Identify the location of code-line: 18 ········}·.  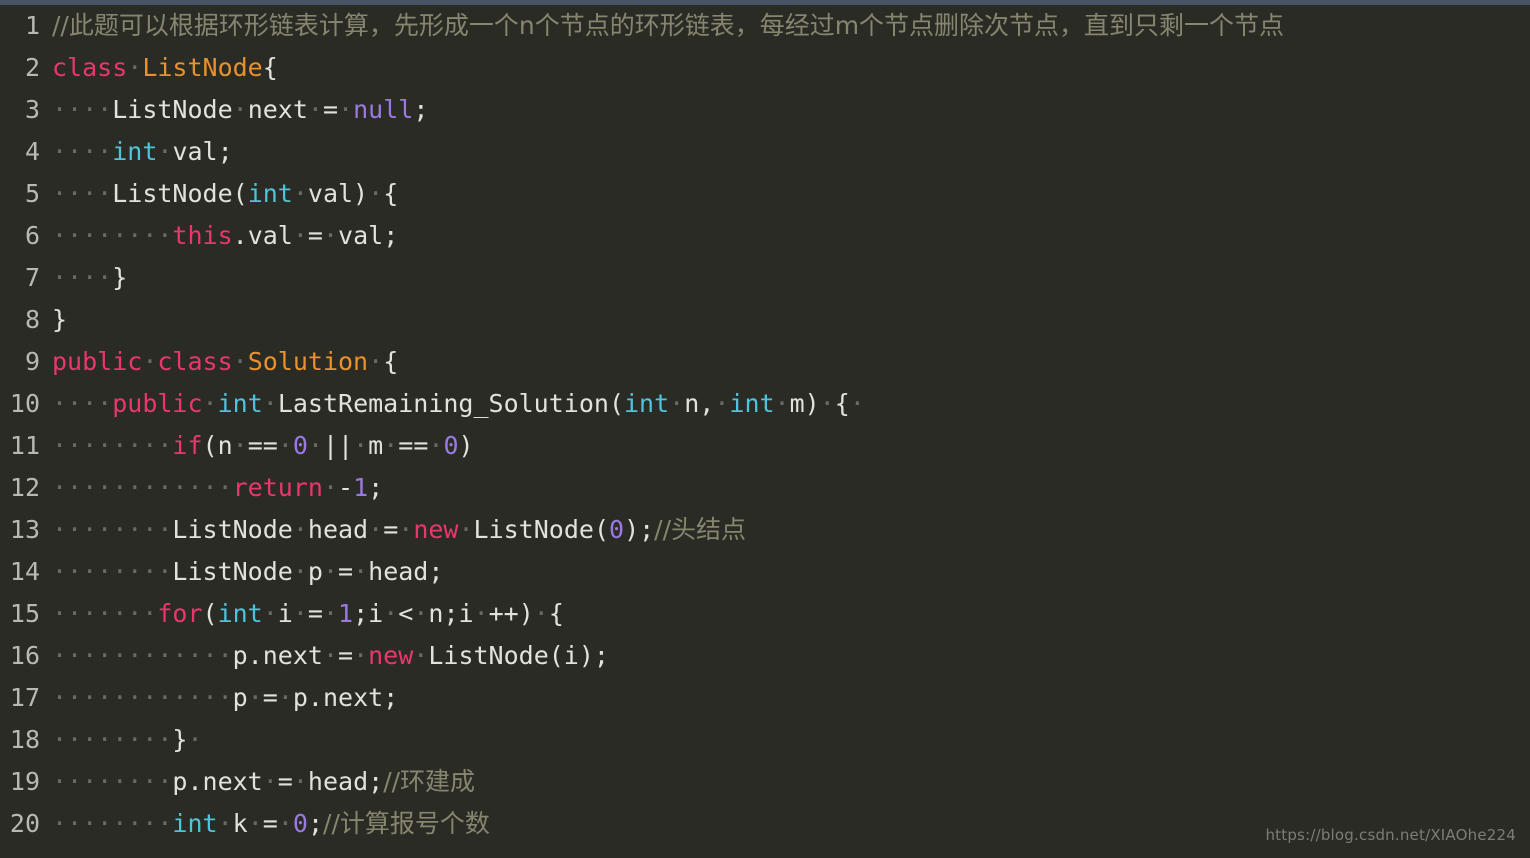
(765, 740).